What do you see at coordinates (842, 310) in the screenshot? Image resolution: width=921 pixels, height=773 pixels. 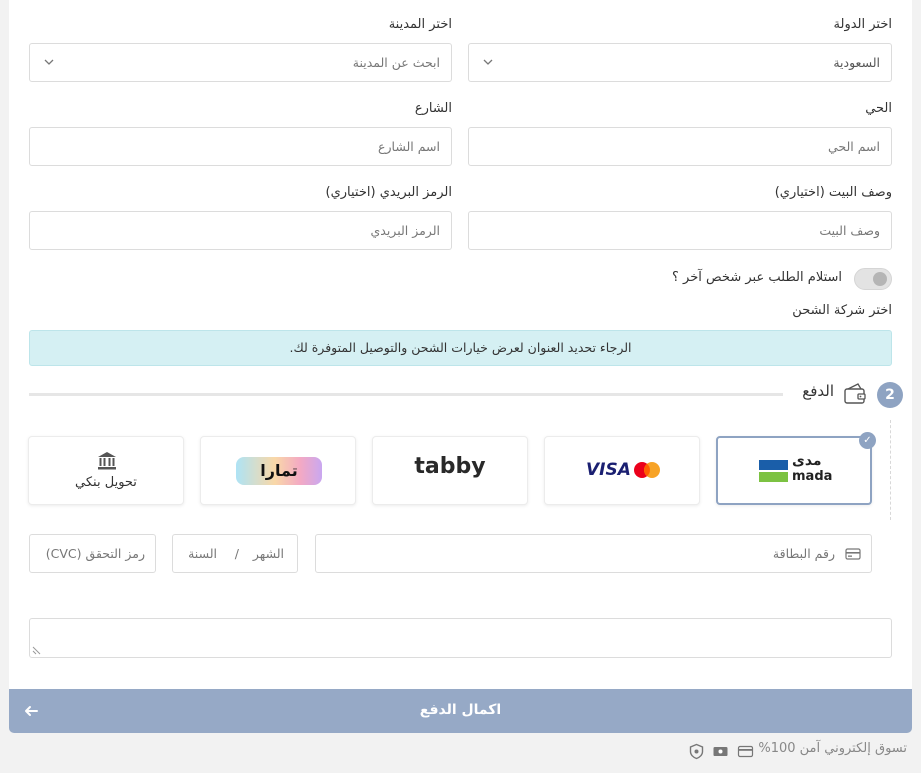 I see `shipping-label: اختر شركة الشحن` at bounding box center [842, 310].